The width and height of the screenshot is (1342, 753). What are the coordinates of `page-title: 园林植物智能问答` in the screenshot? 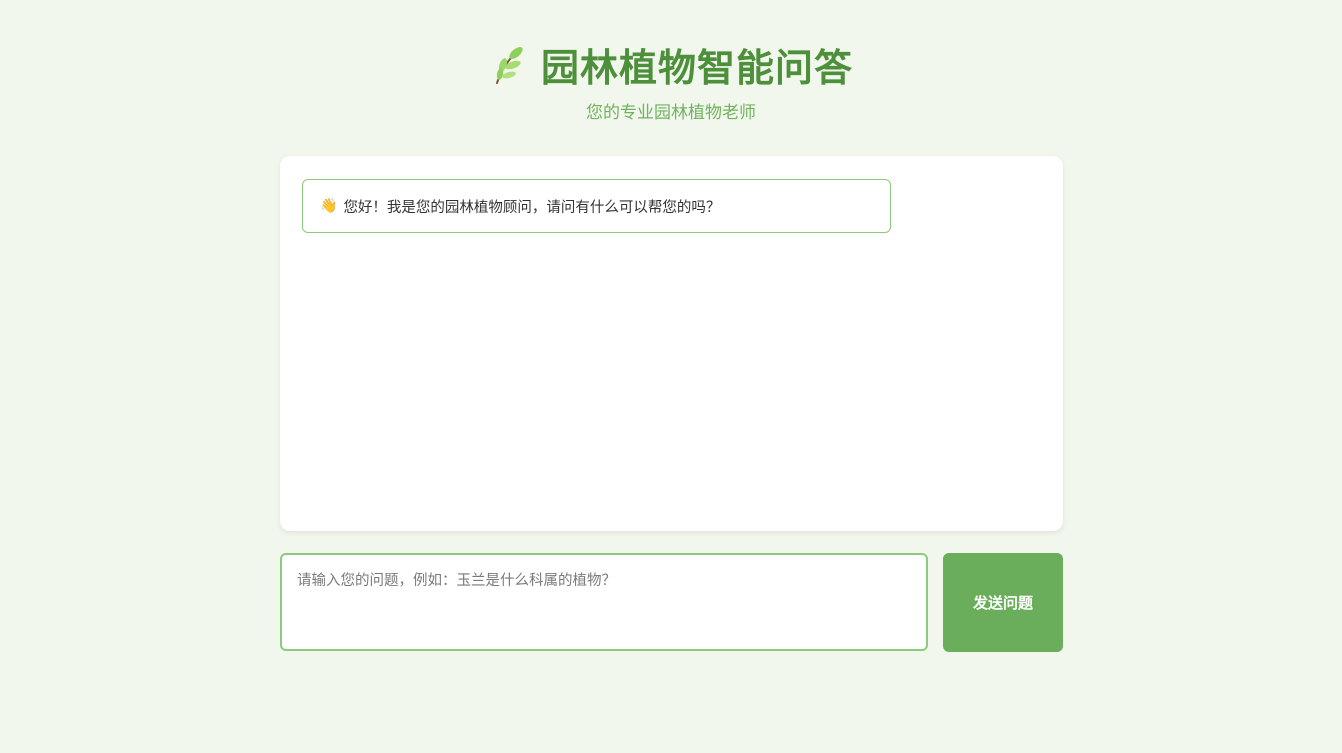 It's located at (696, 67).